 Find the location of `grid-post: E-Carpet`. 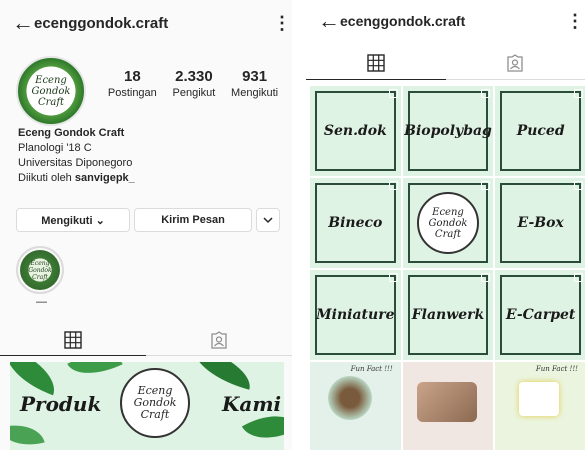

grid-post: E-Carpet is located at coordinates (540, 315).